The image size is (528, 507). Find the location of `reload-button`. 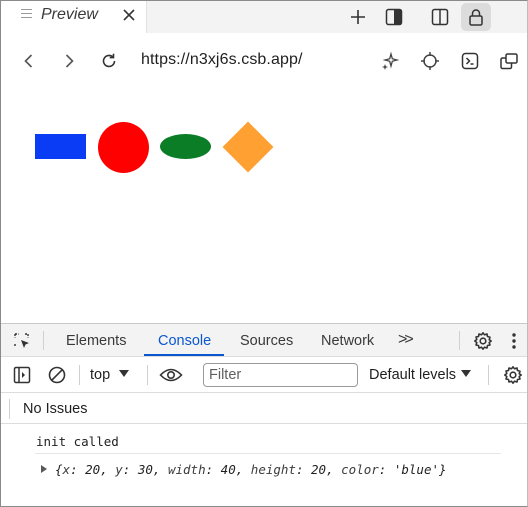

reload-button is located at coordinates (109, 61).